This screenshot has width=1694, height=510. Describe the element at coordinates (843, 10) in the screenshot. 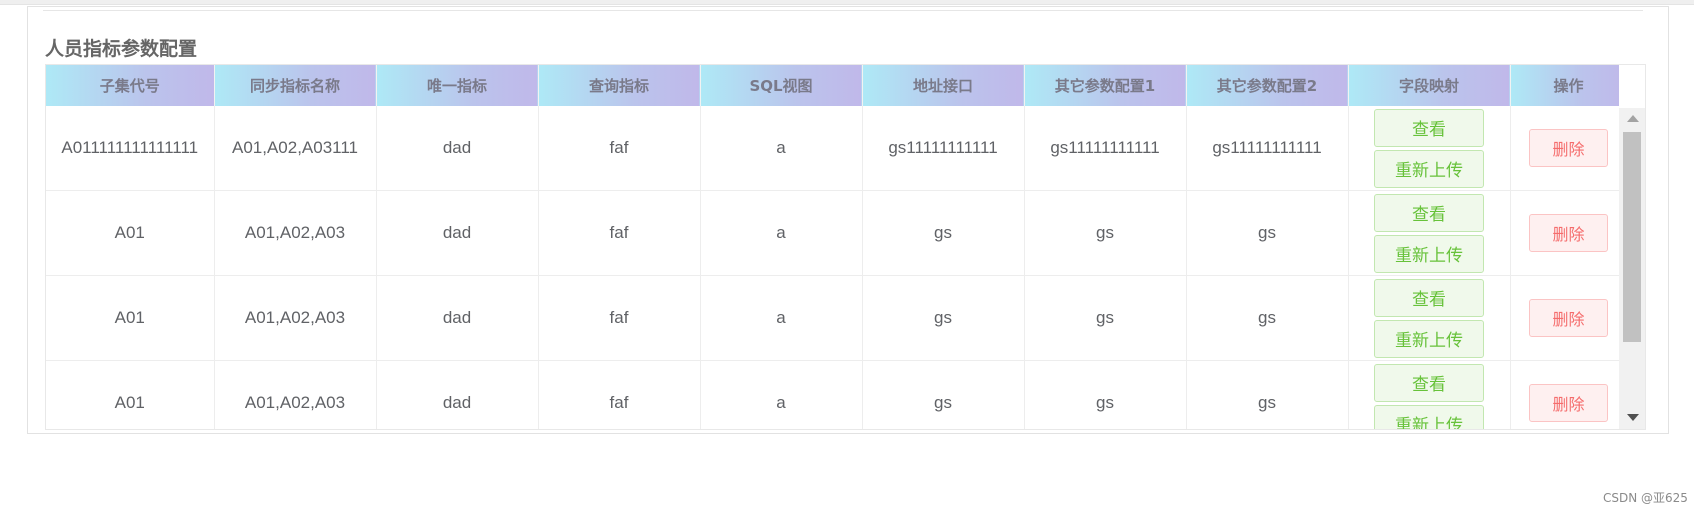

I see `panel-divider` at that location.